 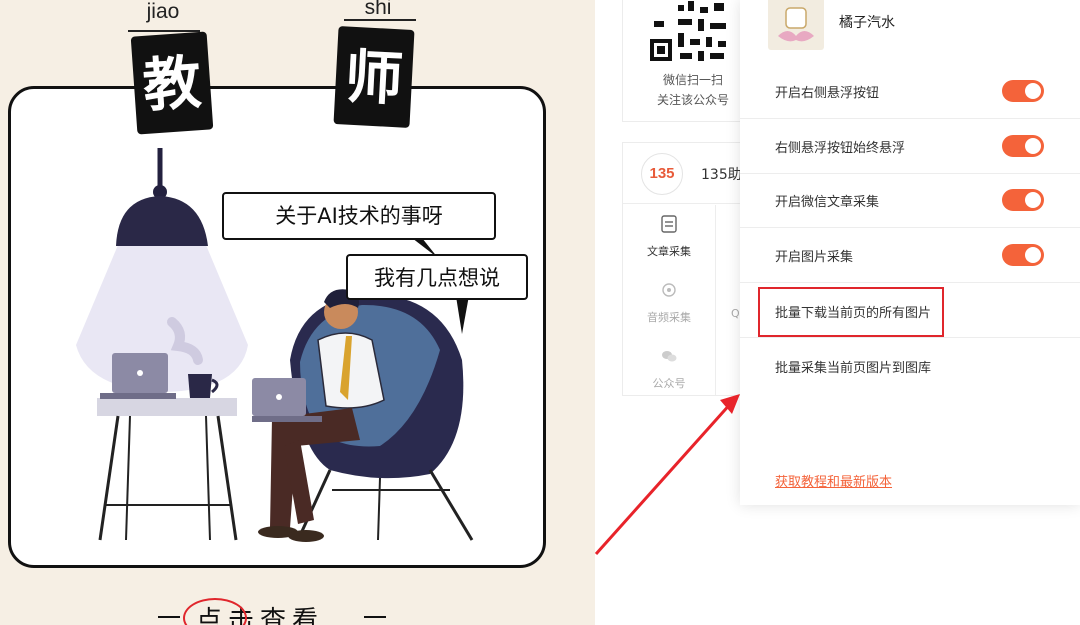 I want to click on grid-partial-label: Q, so click(x=735, y=313).